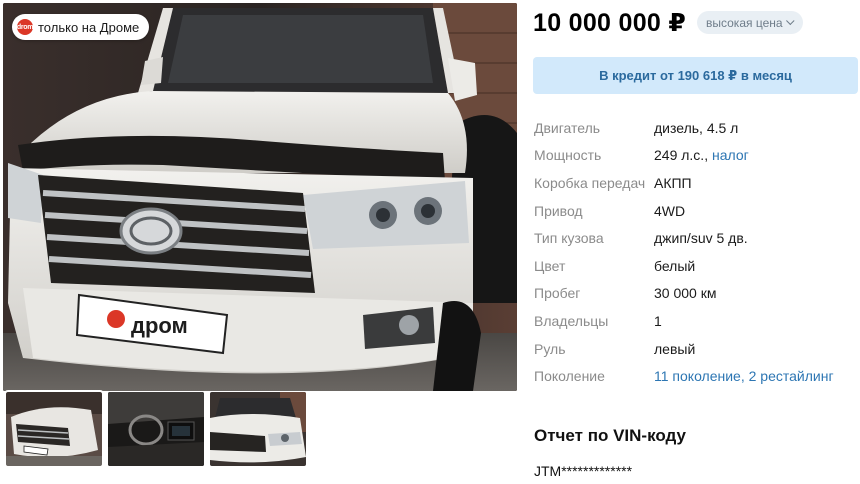 This screenshot has height=484, width=860. Describe the element at coordinates (685, 293) in the screenshot. I see `spec-value: 30 000 км` at that location.